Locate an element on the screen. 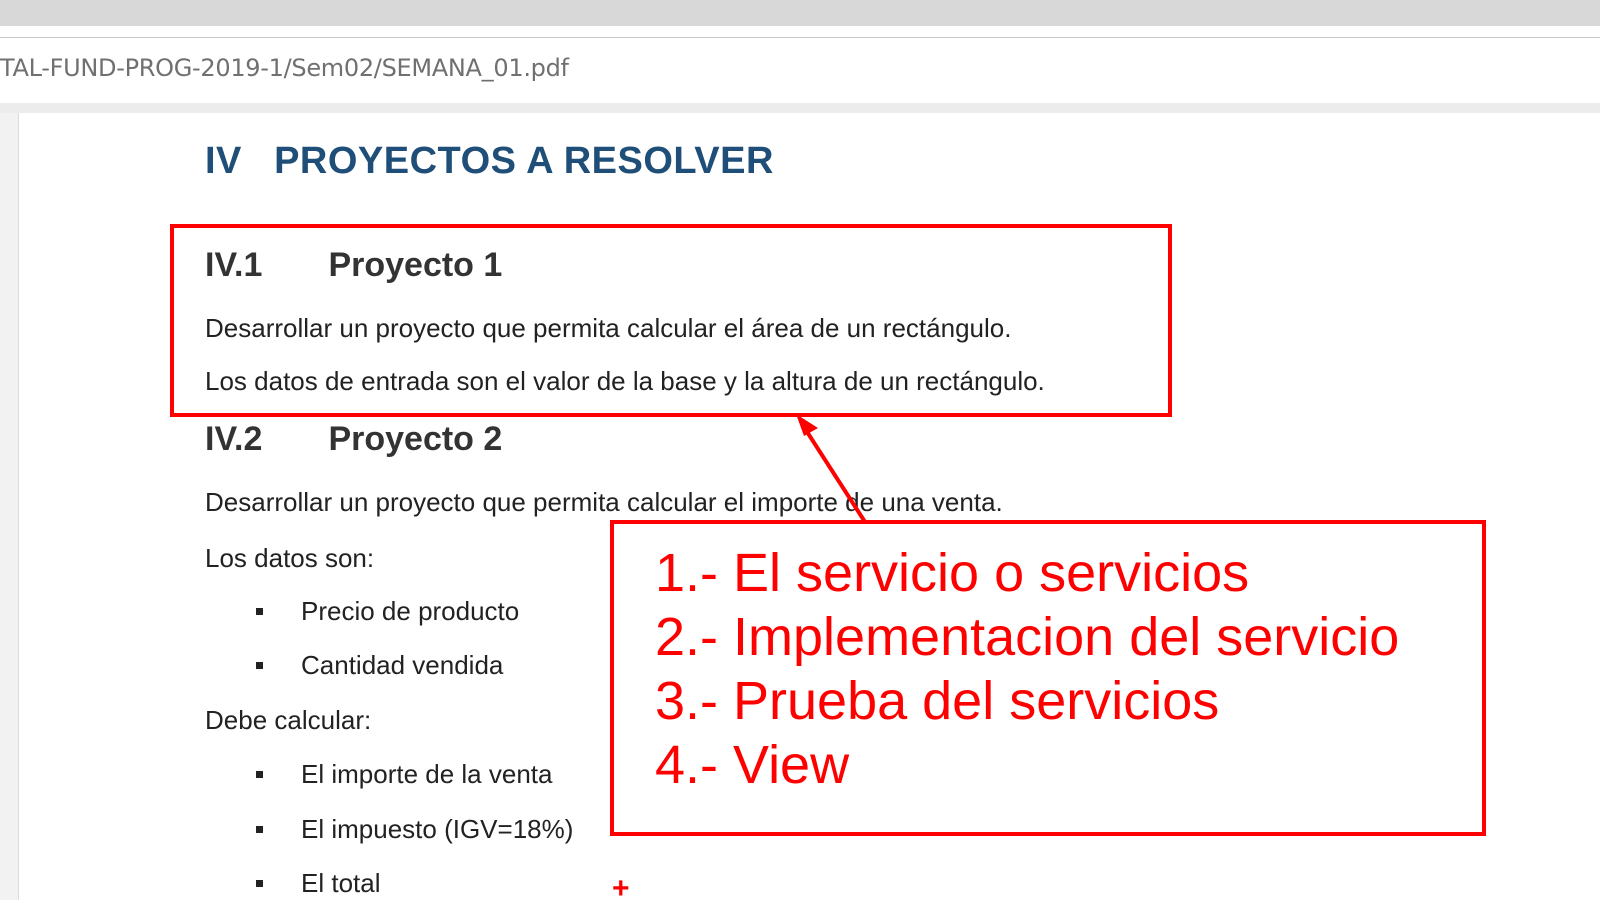 Image resolution: width=1600 pixels, height=905 pixels. project2-heading: IV.2 Proyecto 2 is located at coordinates (353, 439).